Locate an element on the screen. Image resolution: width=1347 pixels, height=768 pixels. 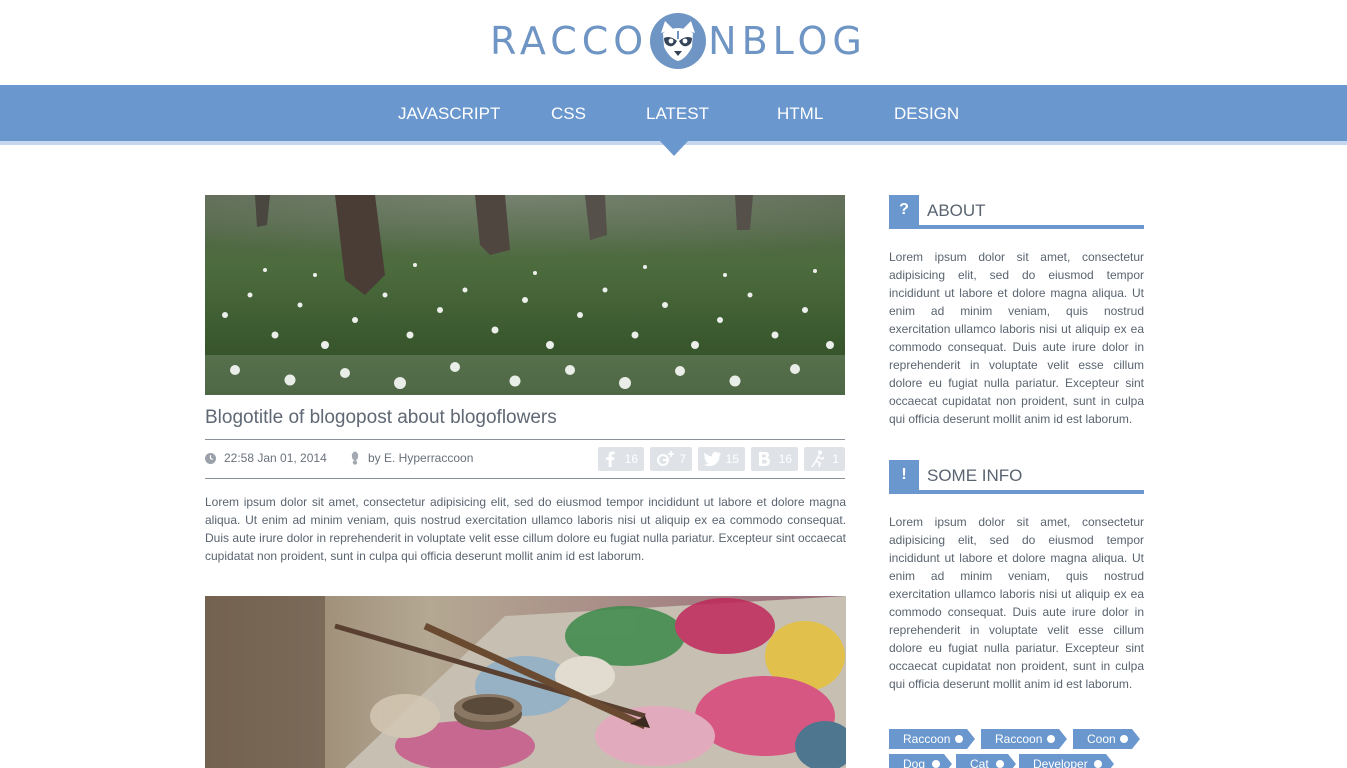
logo-text-left: RACCO is located at coordinates (569, 41).